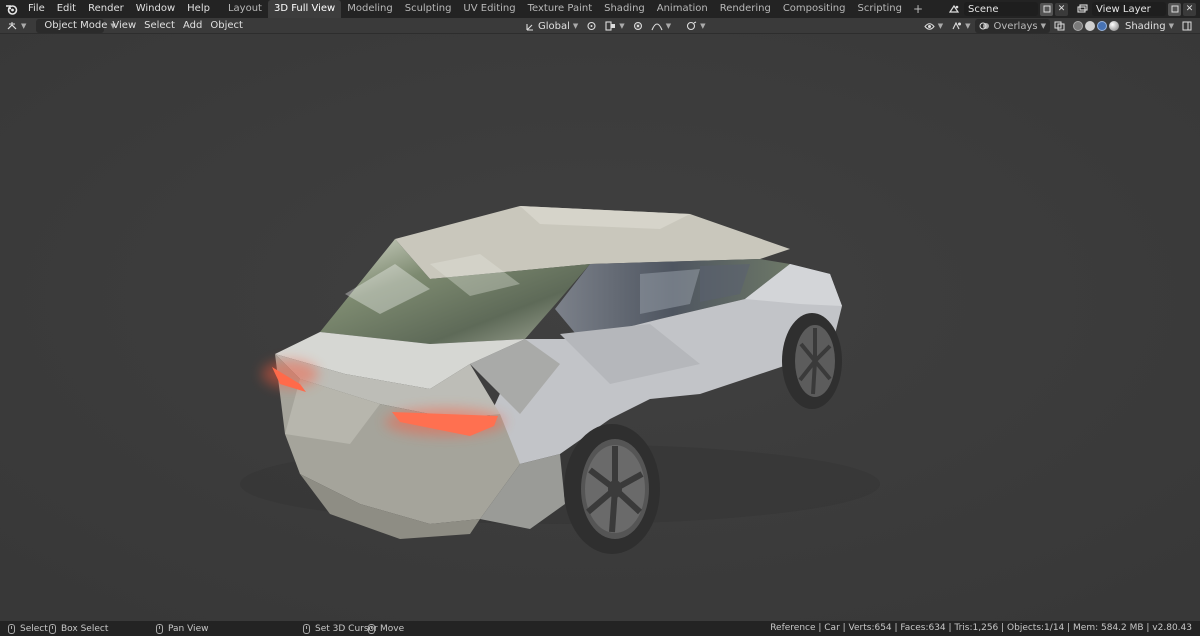 Image resolution: width=1200 pixels, height=636 pixels. I want to click on proportional-edit-icon, so click(637, 26).